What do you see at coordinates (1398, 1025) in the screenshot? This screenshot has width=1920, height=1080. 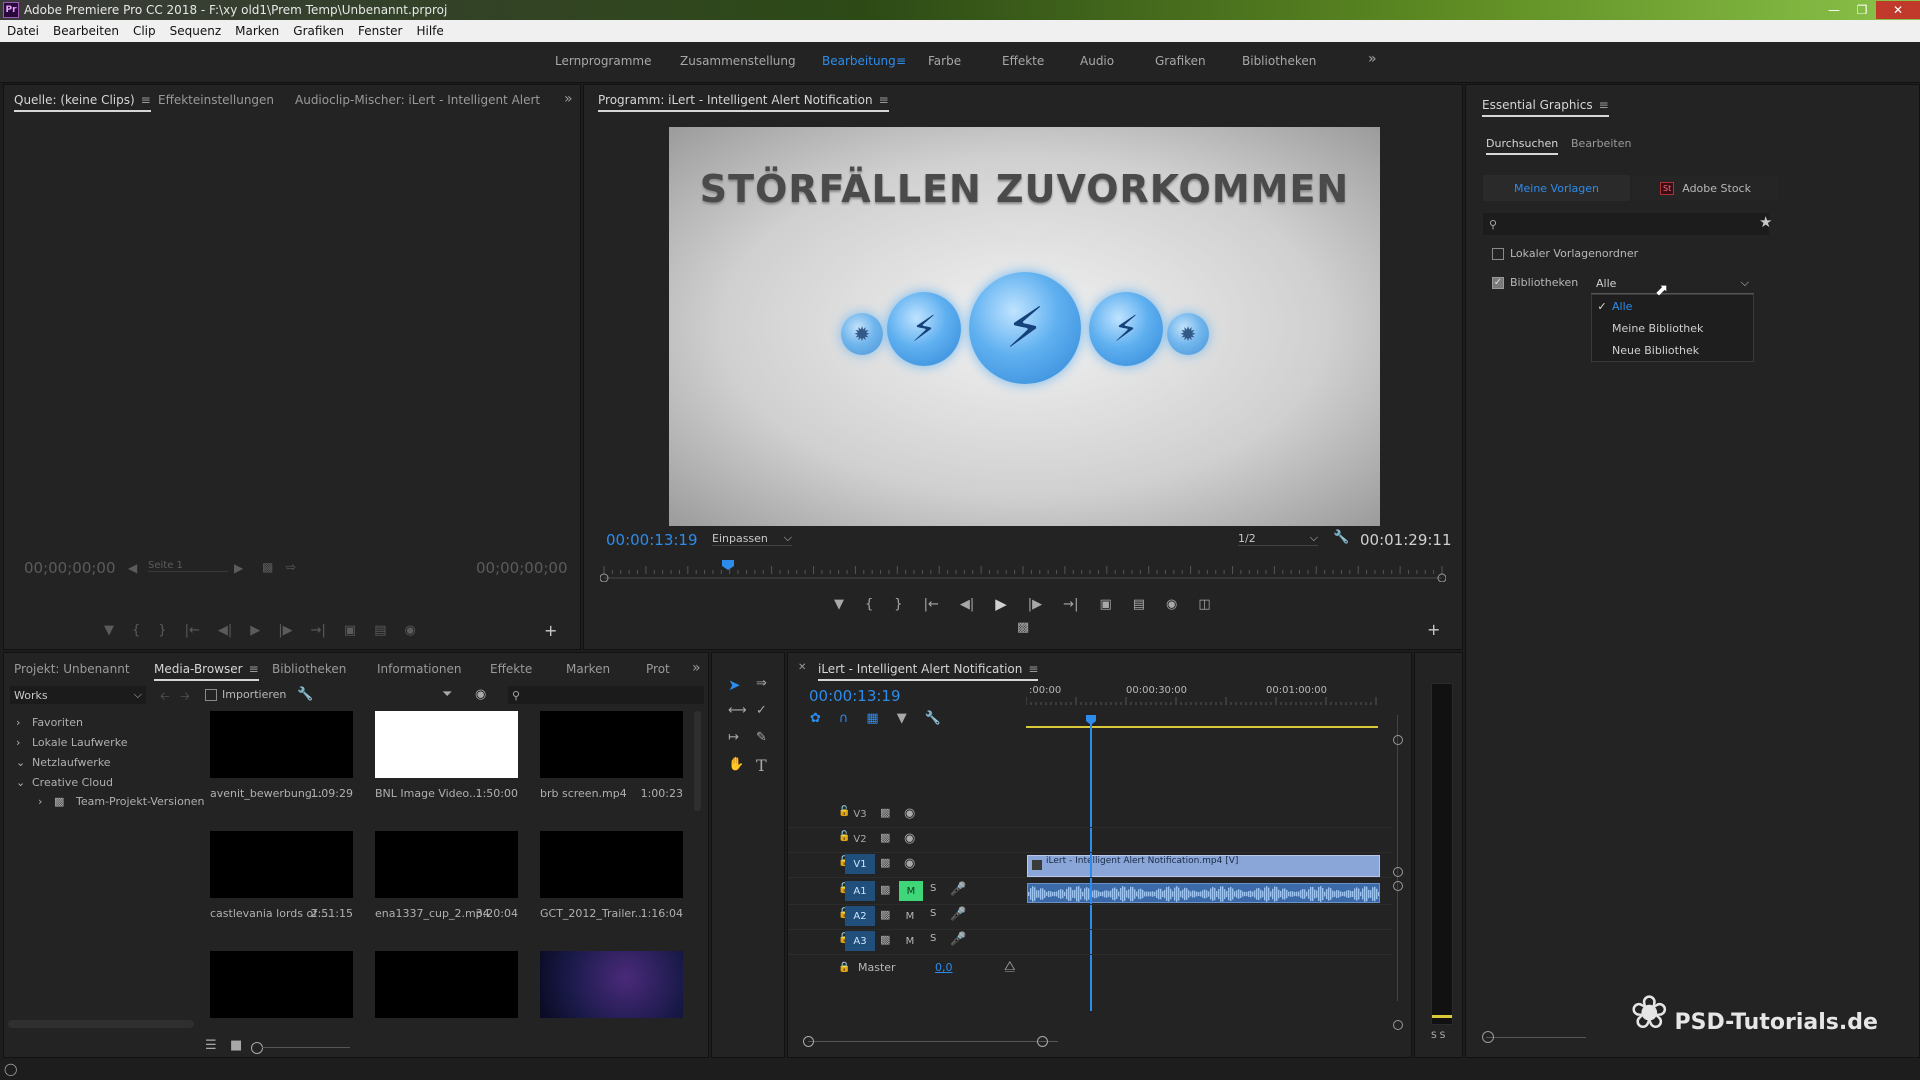 I see `vscroll-handle-bottom` at bounding box center [1398, 1025].